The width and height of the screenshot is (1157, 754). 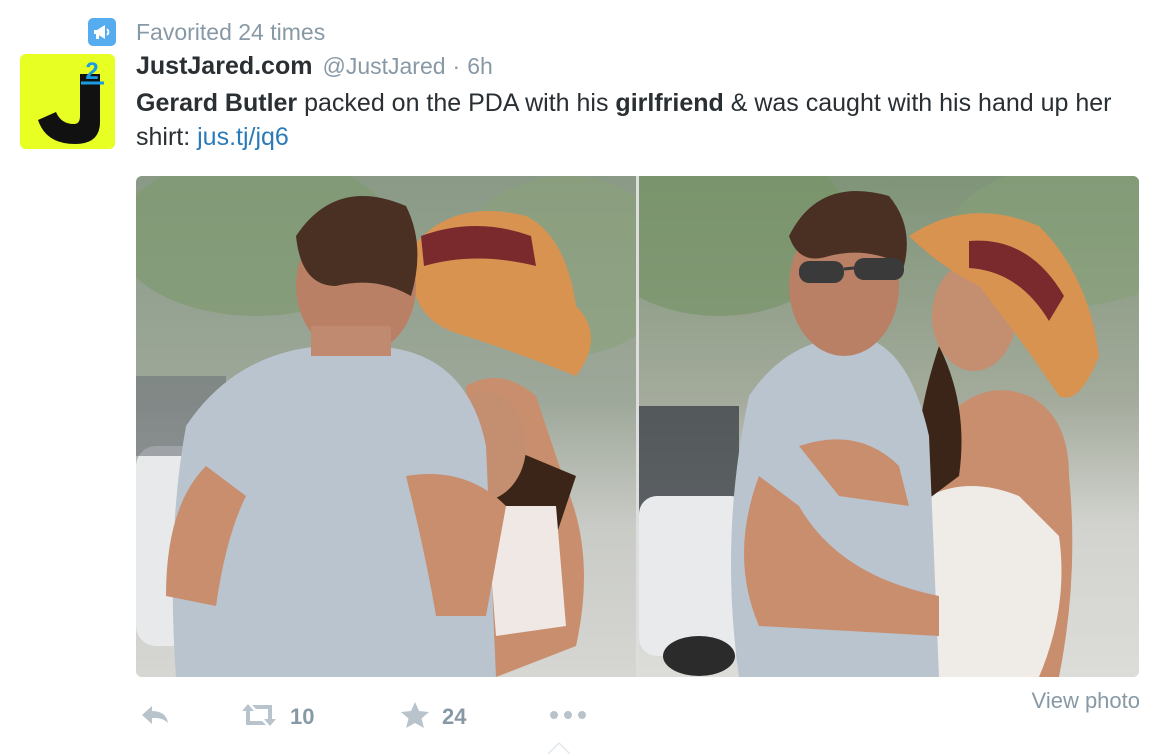 I want to click on justjared-logo: 2, so click(x=67, y=101).